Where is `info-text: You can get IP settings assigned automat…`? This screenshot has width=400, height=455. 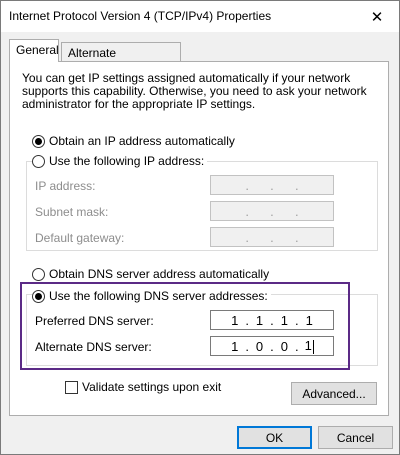
info-text: You can get IP settings assigned automat… is located at coordinates (194, 91).